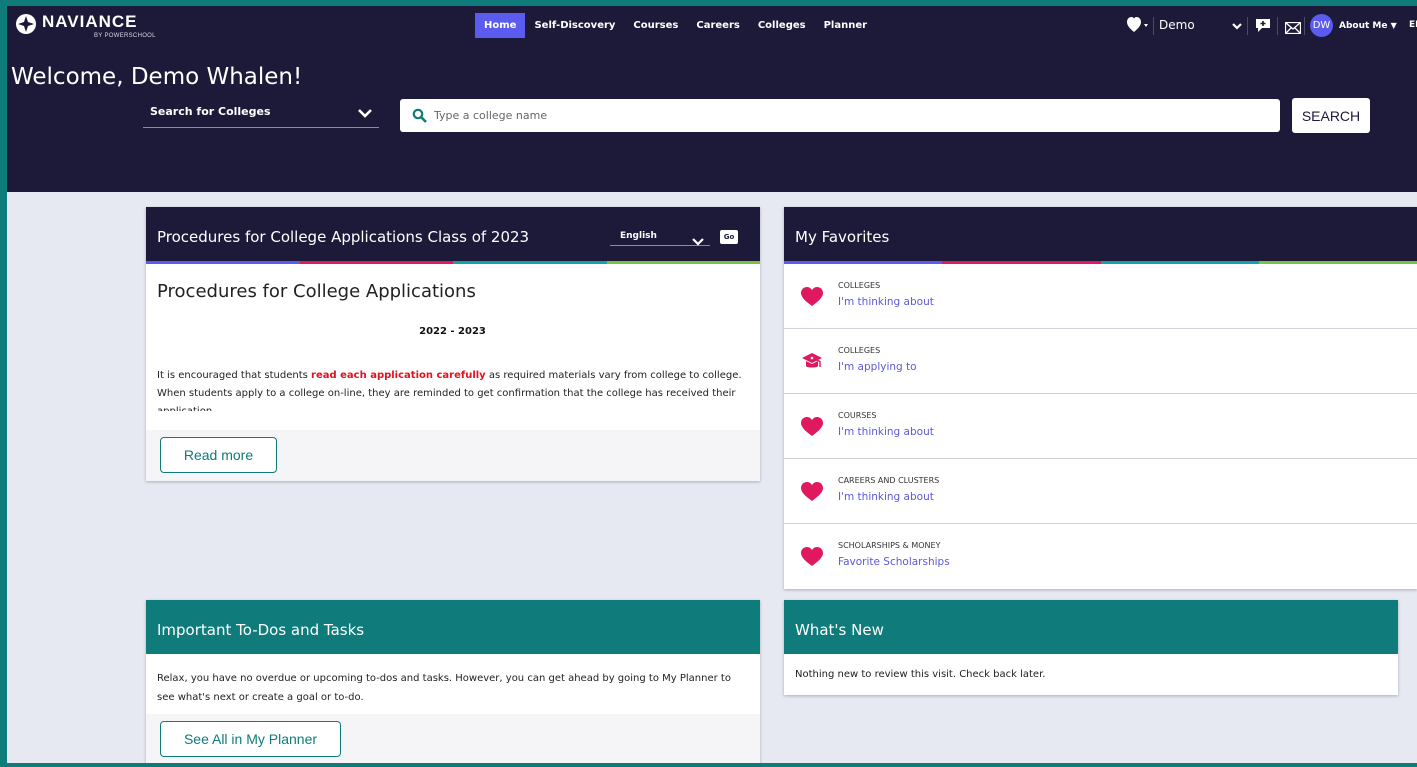 This screenshot has width=1417, height=767. Describe the element at coordinates (1177, 25) in the screenshot. I see `profile-switcher: Demo` at that location.